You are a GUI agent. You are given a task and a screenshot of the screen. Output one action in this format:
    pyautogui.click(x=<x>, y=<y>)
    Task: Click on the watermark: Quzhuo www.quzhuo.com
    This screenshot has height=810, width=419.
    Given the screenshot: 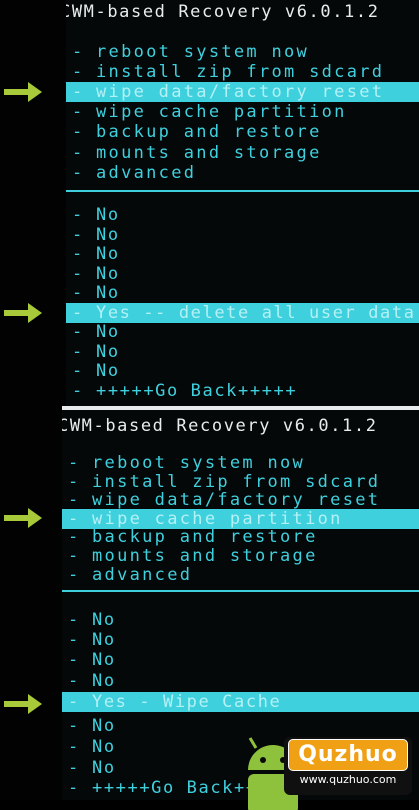 What is the action you would take?
    pyautogui.click(x=348, y=766)
    